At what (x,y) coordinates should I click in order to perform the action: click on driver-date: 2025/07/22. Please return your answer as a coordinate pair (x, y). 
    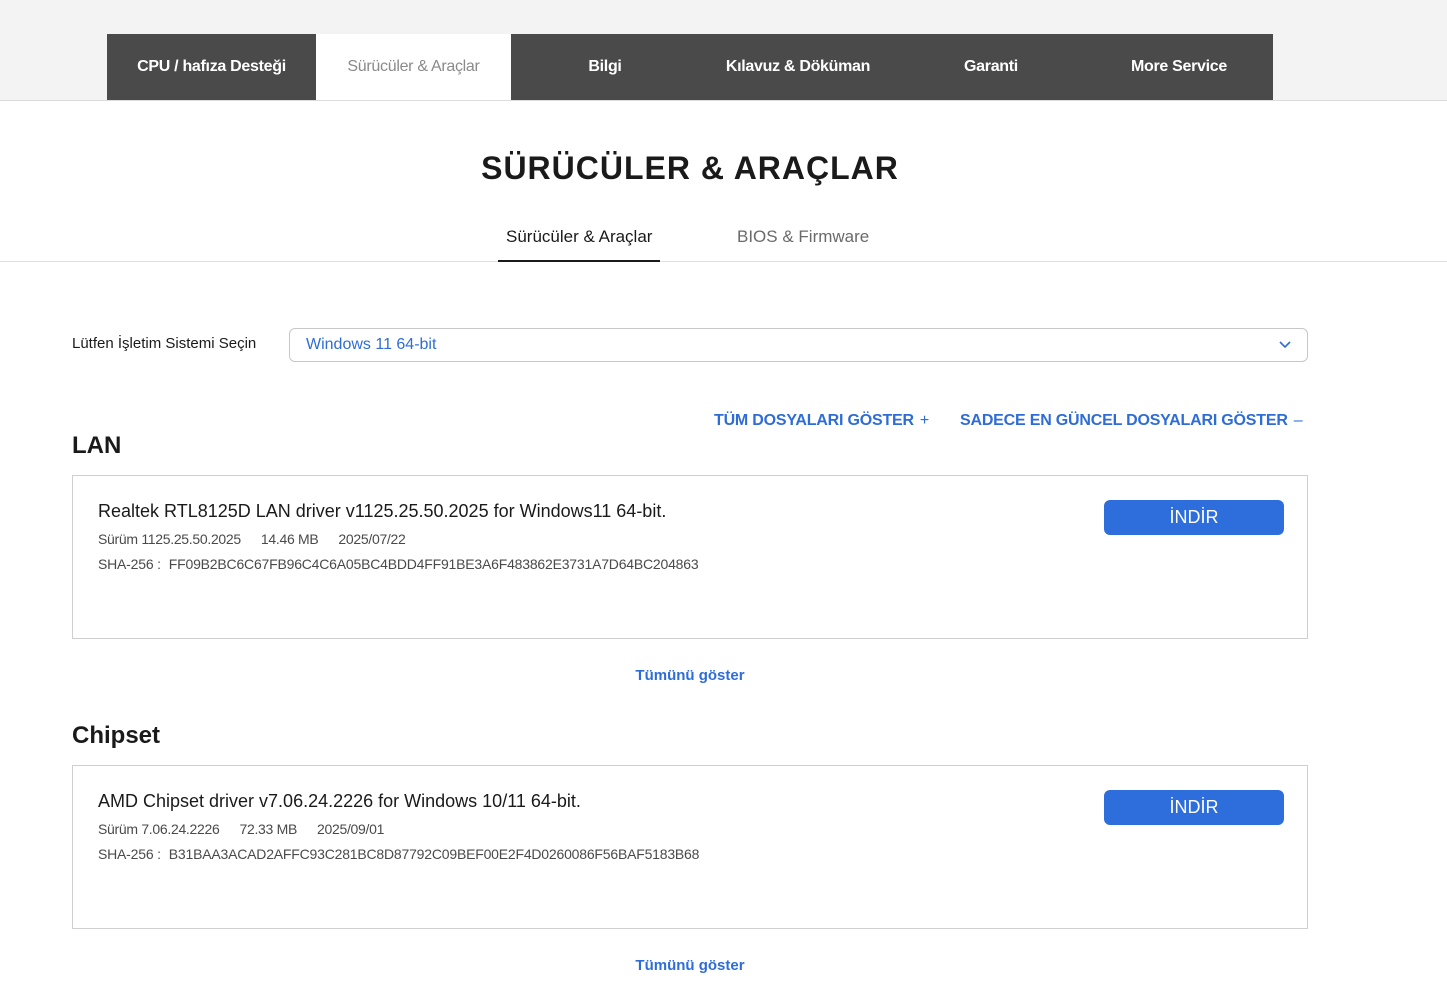
    Looking at the image, I should click on (372, 539).